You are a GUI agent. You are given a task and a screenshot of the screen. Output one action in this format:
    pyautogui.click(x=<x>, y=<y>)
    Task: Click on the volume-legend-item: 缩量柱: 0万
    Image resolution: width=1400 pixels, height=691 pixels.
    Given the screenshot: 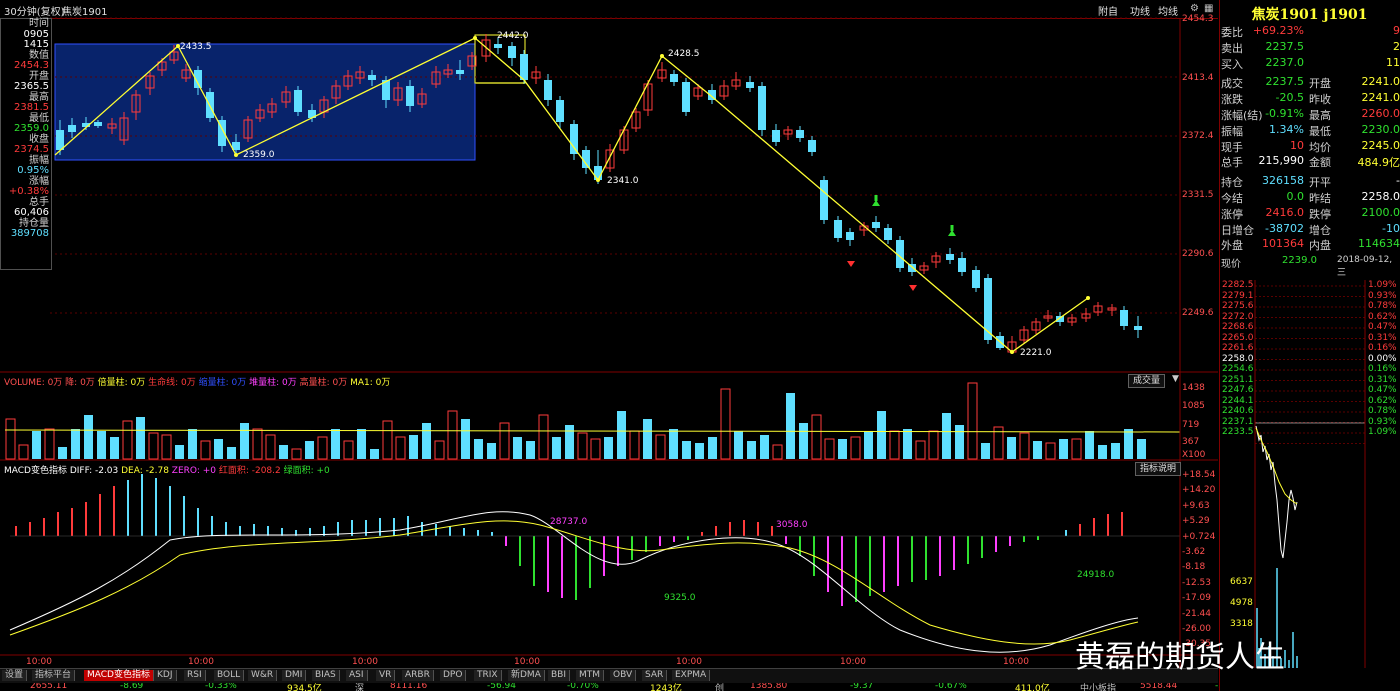 What is the action you would take?
    pyautogui.click(x=224, y=383)
    